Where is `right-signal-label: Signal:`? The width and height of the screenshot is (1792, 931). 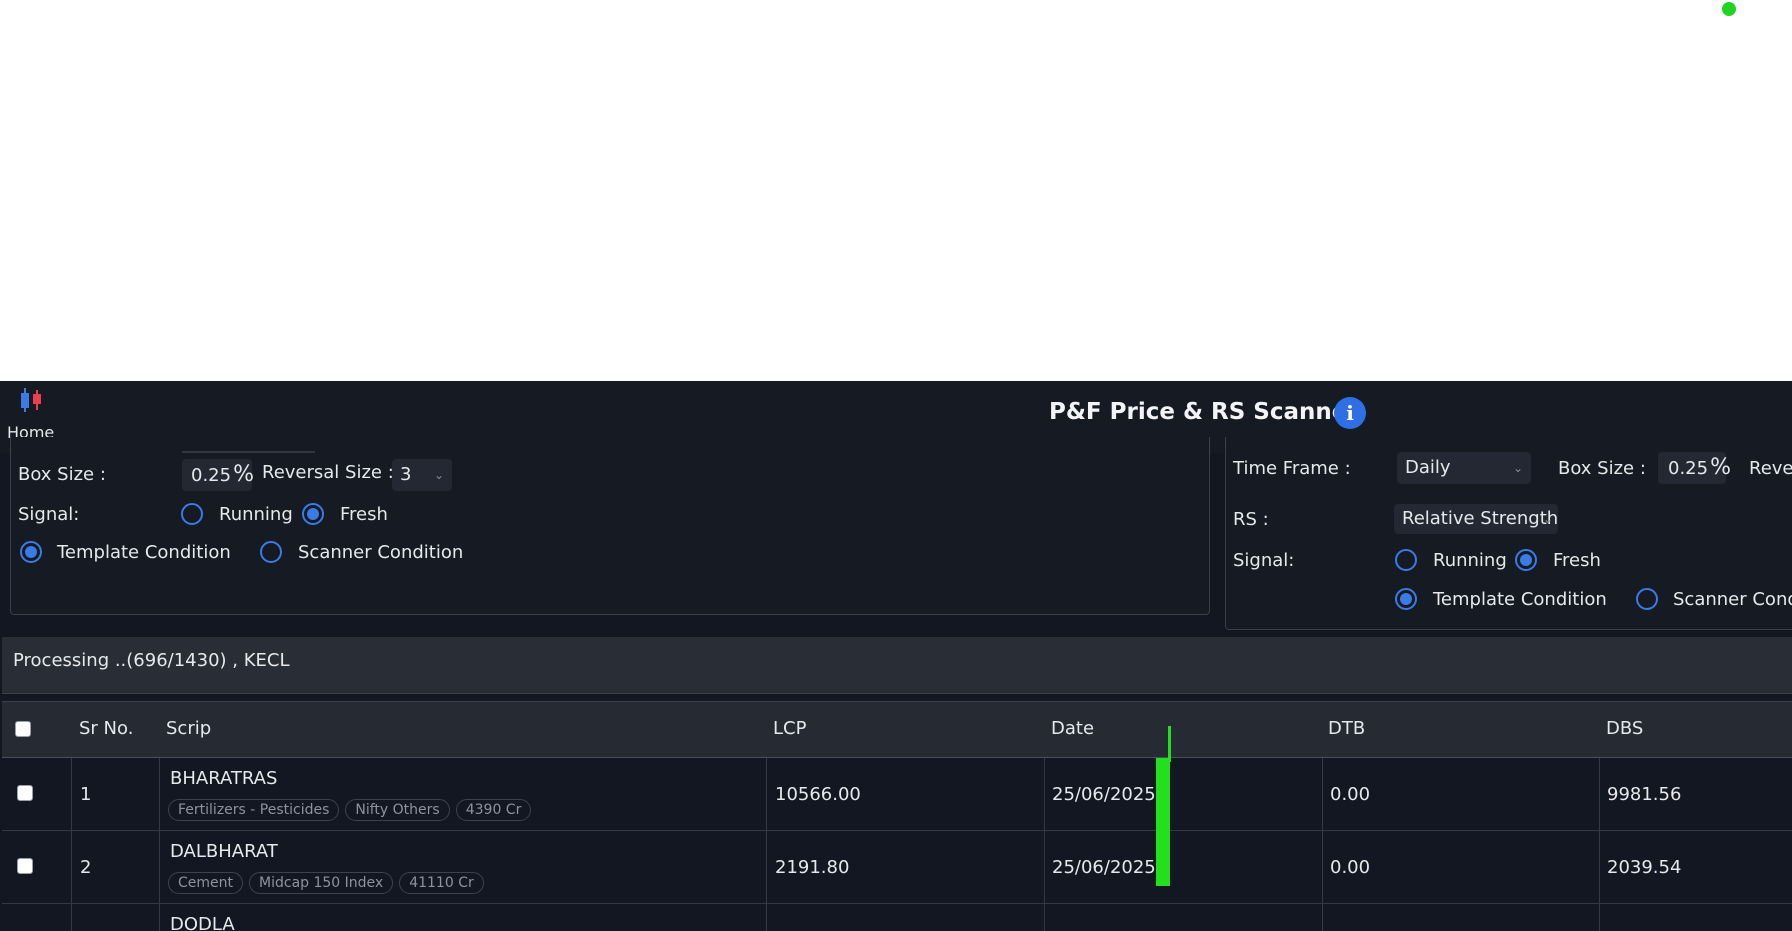 right-signal-label: Signal: is located at coordinates (1264, 560).